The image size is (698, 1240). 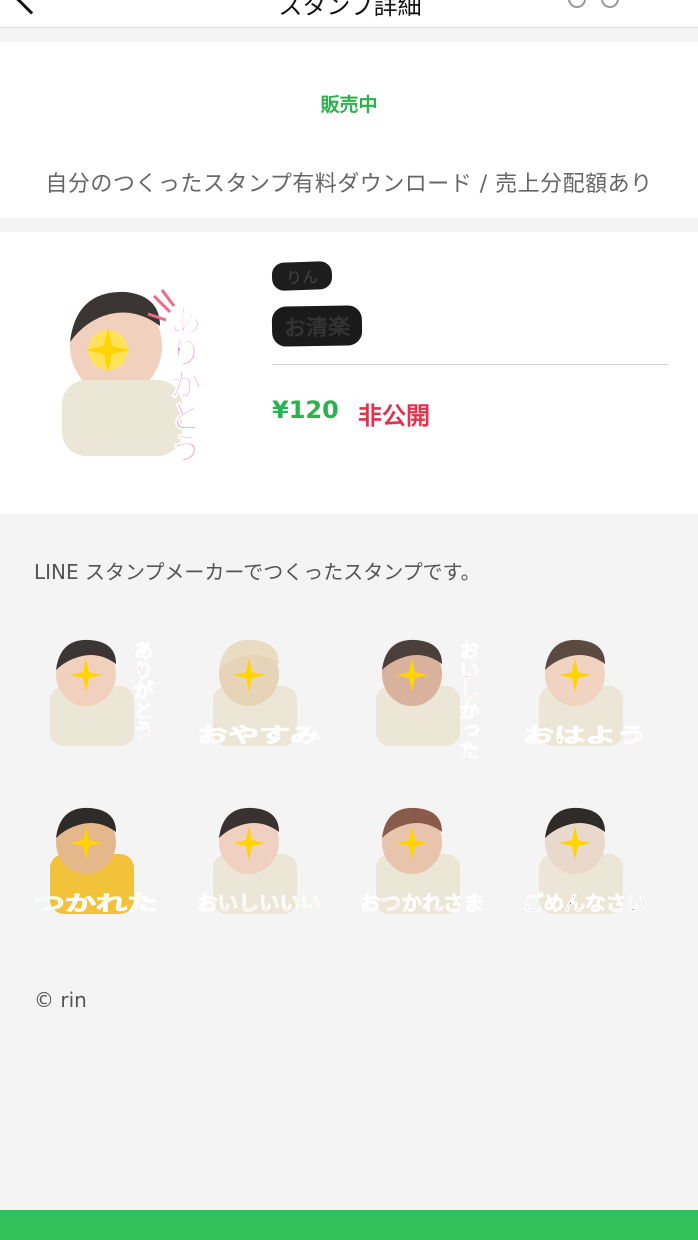 I want to click on page-title: スタンプ詳細, so click(x=350, y=10).